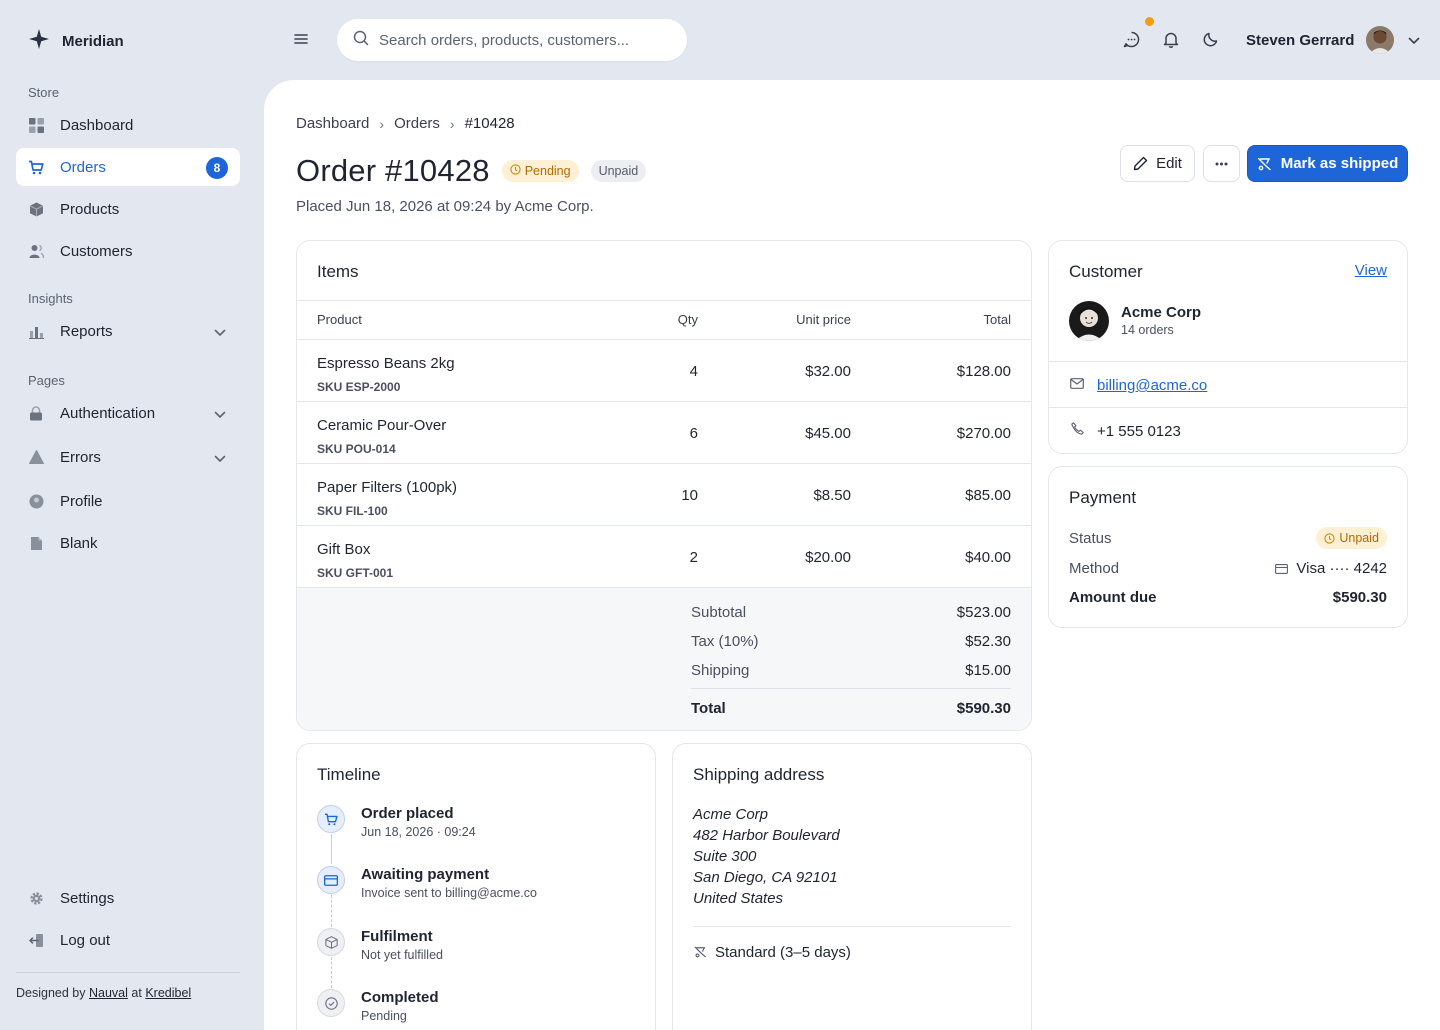 This screenshot has width=1440, height=1030. I want to click on breadcrumb-current: #10428, so click(489, 123).